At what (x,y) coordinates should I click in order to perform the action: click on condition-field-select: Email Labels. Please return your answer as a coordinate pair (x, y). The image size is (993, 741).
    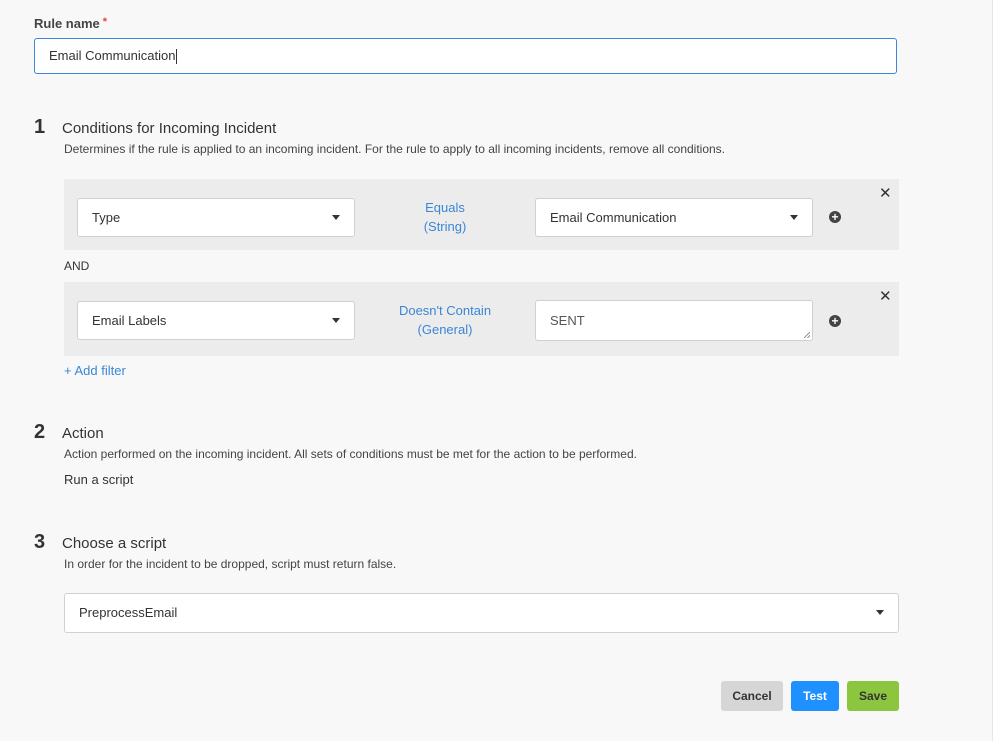
    Looking at the image, I should click on (216, 320).